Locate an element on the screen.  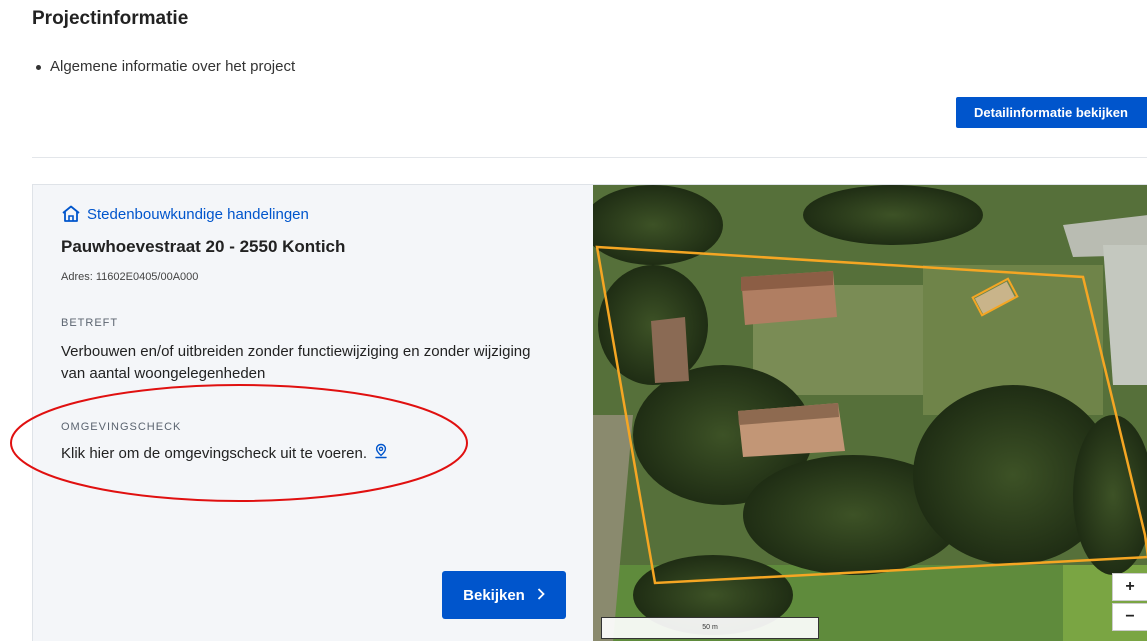
view-button-label: Bekijken is located at coordinates (494, 595).